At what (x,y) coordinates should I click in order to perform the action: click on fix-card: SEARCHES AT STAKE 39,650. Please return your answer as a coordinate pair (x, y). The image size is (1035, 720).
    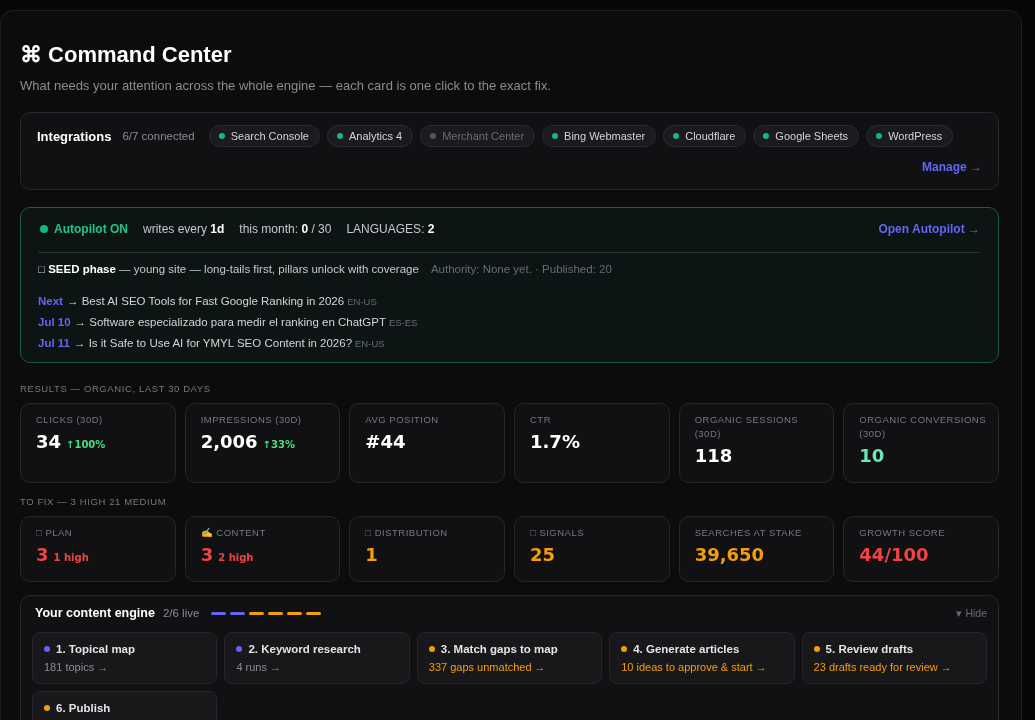
    Looking at the image, I should click on (756, 549).